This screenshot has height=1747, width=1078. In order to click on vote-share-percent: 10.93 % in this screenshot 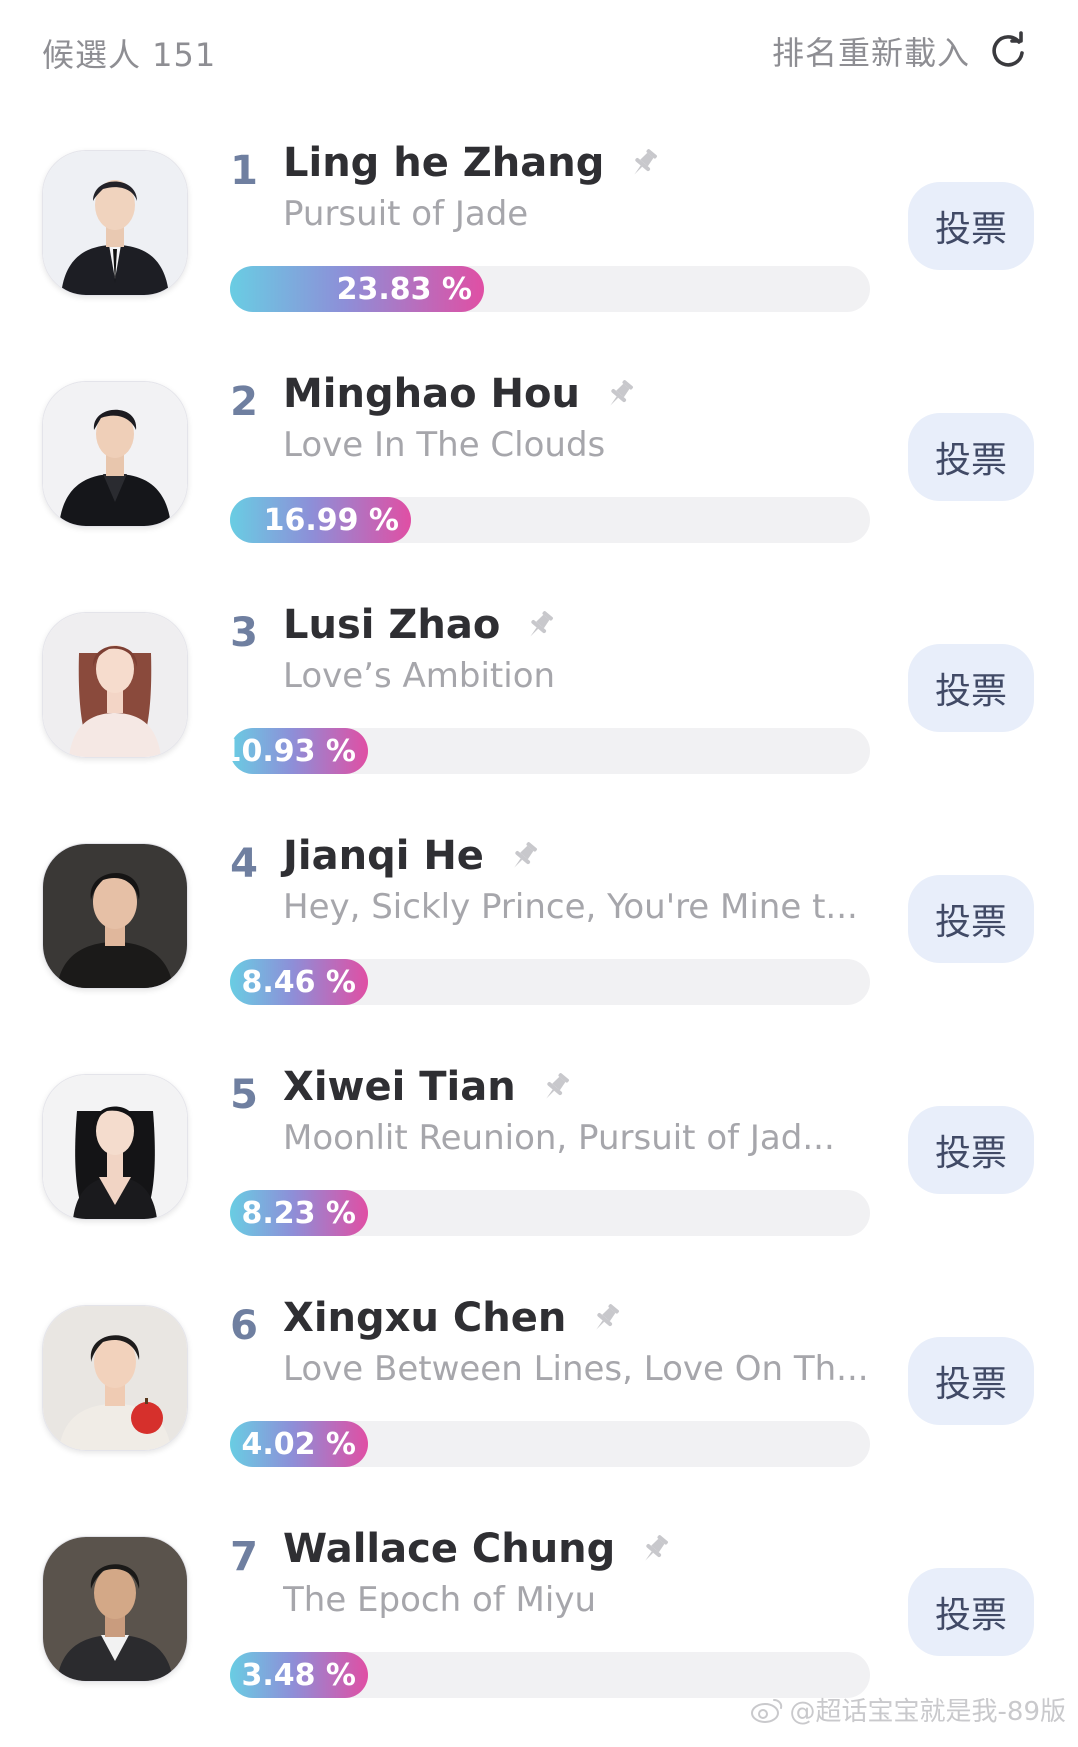, I will do `click(288, 751)`.